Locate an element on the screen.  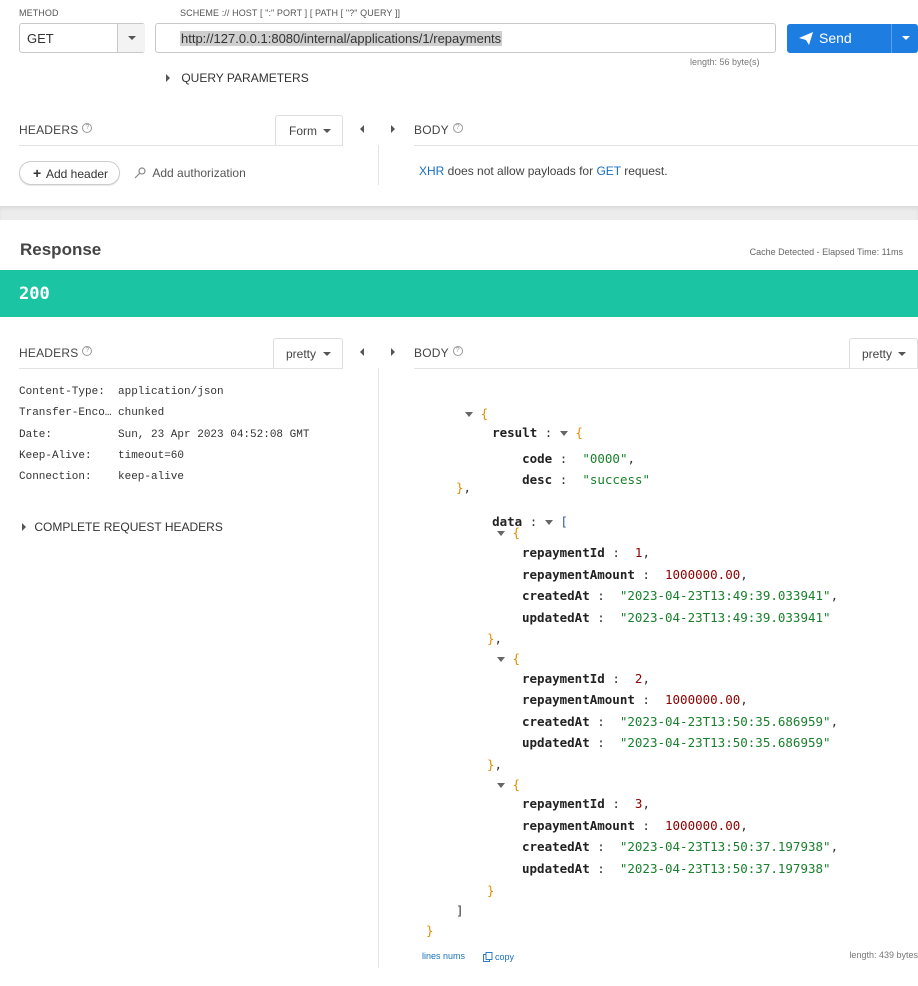
body-note-text: does not allow payloads for is located at coordinates (520, 171).